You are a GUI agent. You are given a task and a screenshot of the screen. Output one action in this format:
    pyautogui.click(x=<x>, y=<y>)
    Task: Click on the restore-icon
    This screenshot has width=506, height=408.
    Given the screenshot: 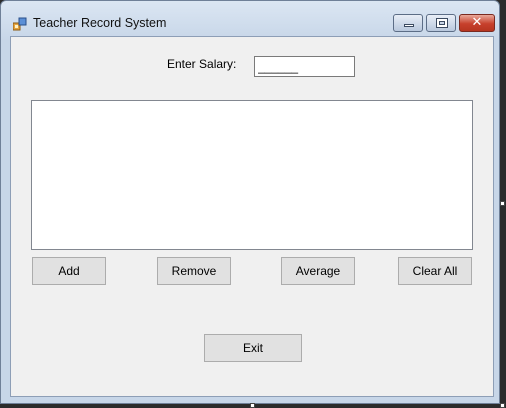 What is the action you would take?
    pyautogui.click(x=442, y=23)
    